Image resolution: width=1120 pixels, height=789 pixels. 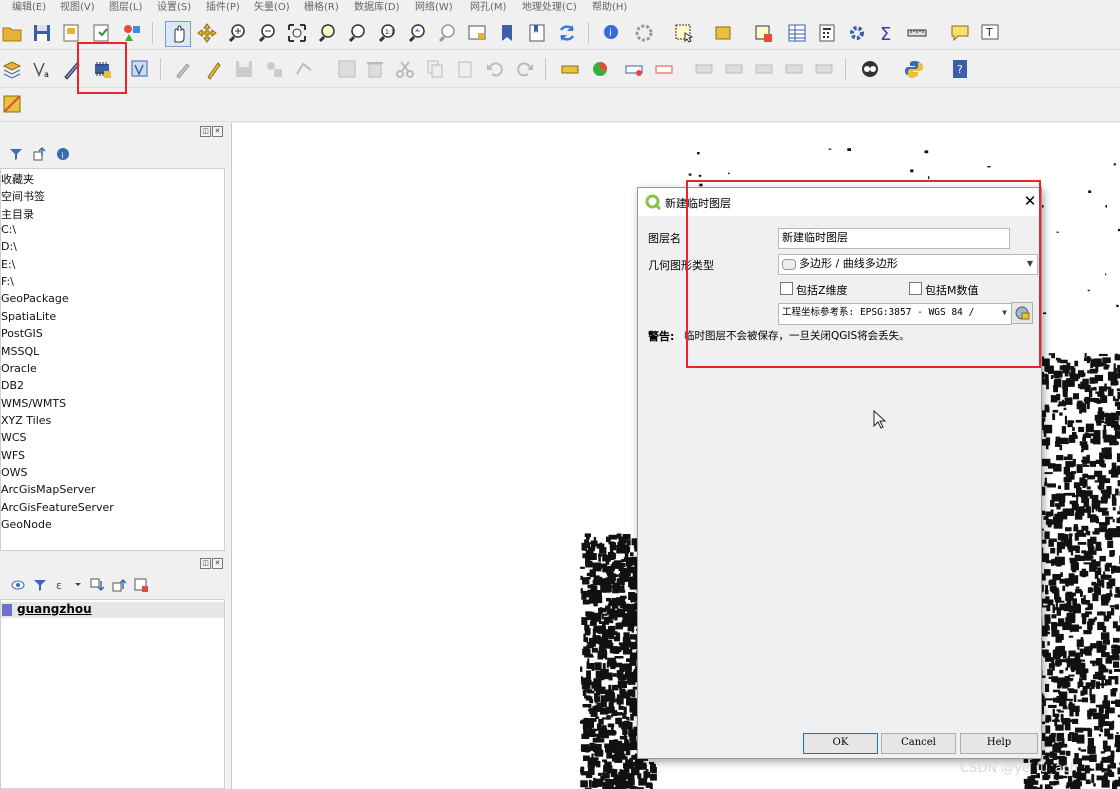 I want to click on zoom-to-layer-icon, so click(x=357, y=33).